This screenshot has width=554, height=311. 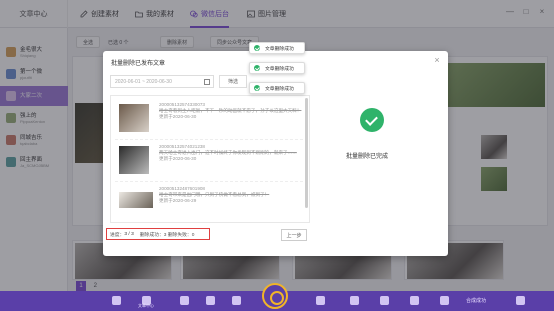 I want to click on dock-label: 文章中心, so click(x=146, y=305).